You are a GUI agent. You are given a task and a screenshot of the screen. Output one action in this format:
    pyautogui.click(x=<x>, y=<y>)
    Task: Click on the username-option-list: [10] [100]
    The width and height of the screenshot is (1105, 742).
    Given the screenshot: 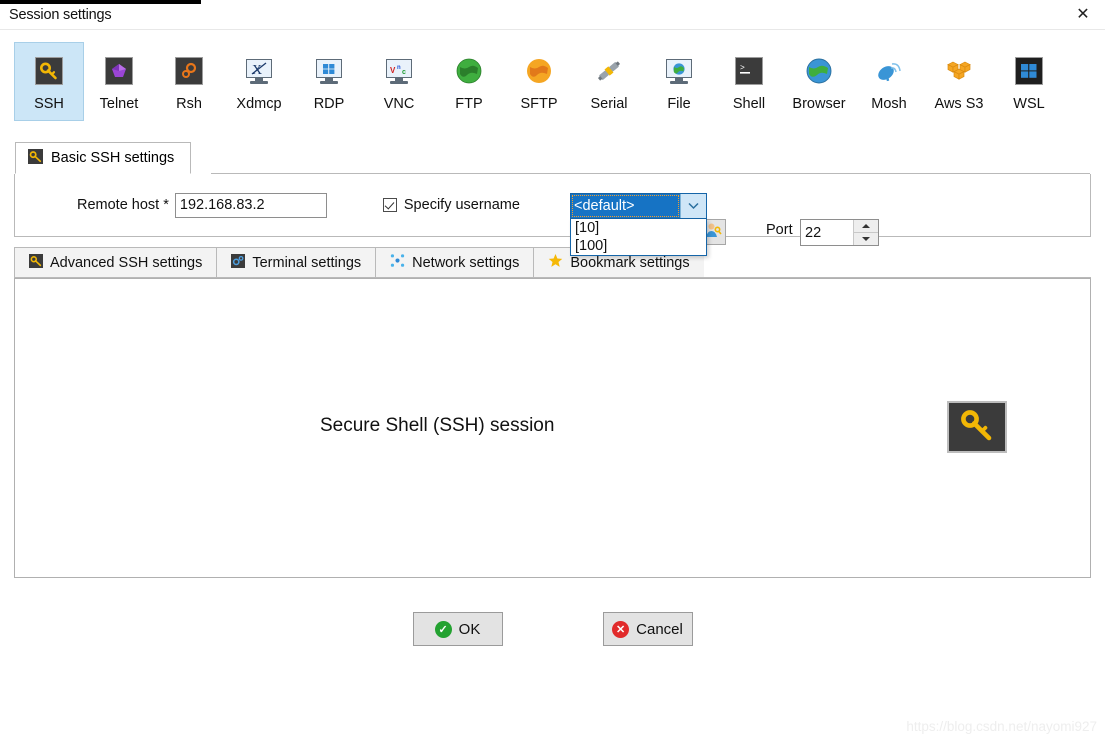 What is the action you would take?
    pyautogui.click(x=638, y=237)
    